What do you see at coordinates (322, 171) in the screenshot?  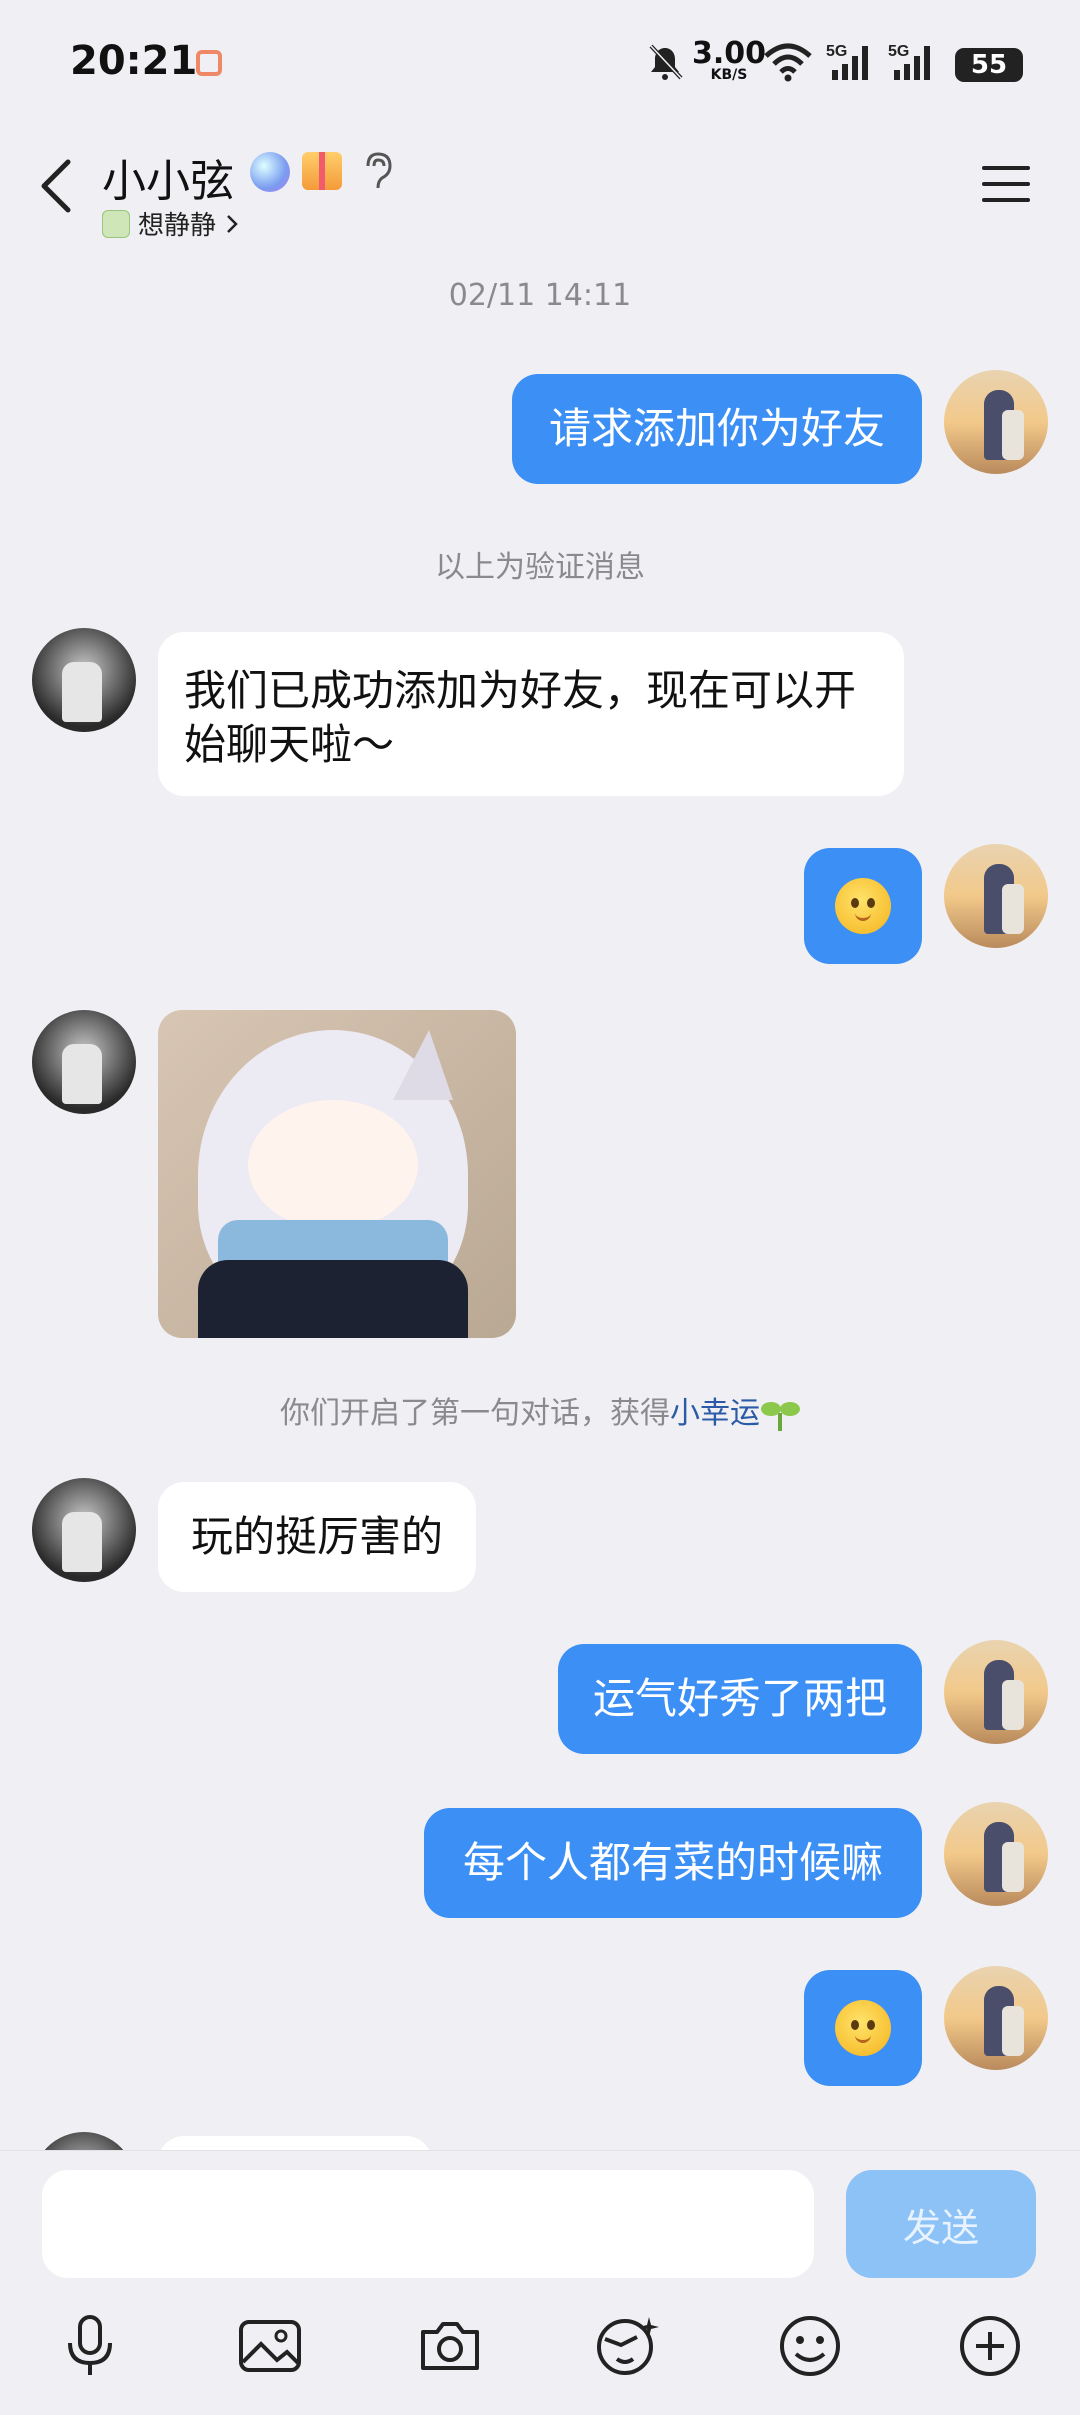 I see `gift-badge-icon` at bounding box center [322, 171].